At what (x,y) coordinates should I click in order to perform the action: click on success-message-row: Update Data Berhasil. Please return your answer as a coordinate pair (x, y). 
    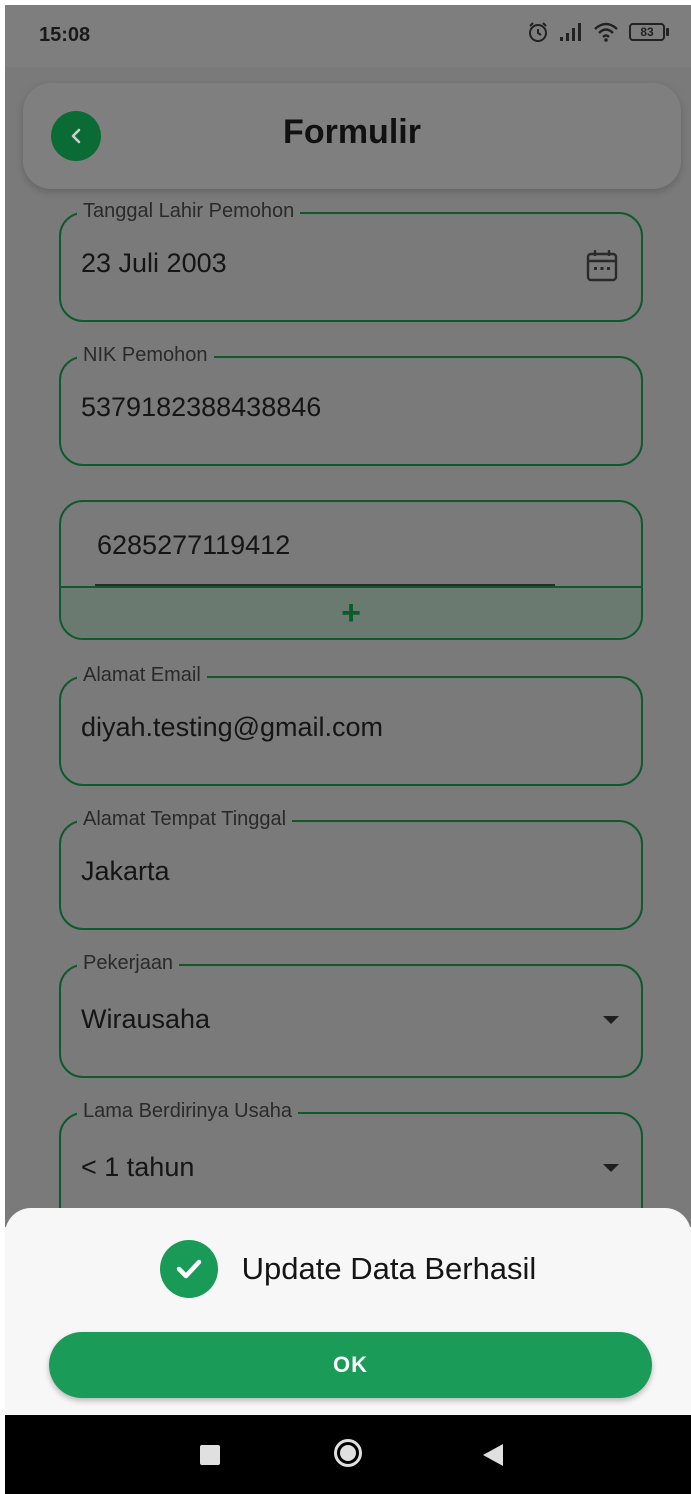
    Looking at the image, I should click on (348, 1269).